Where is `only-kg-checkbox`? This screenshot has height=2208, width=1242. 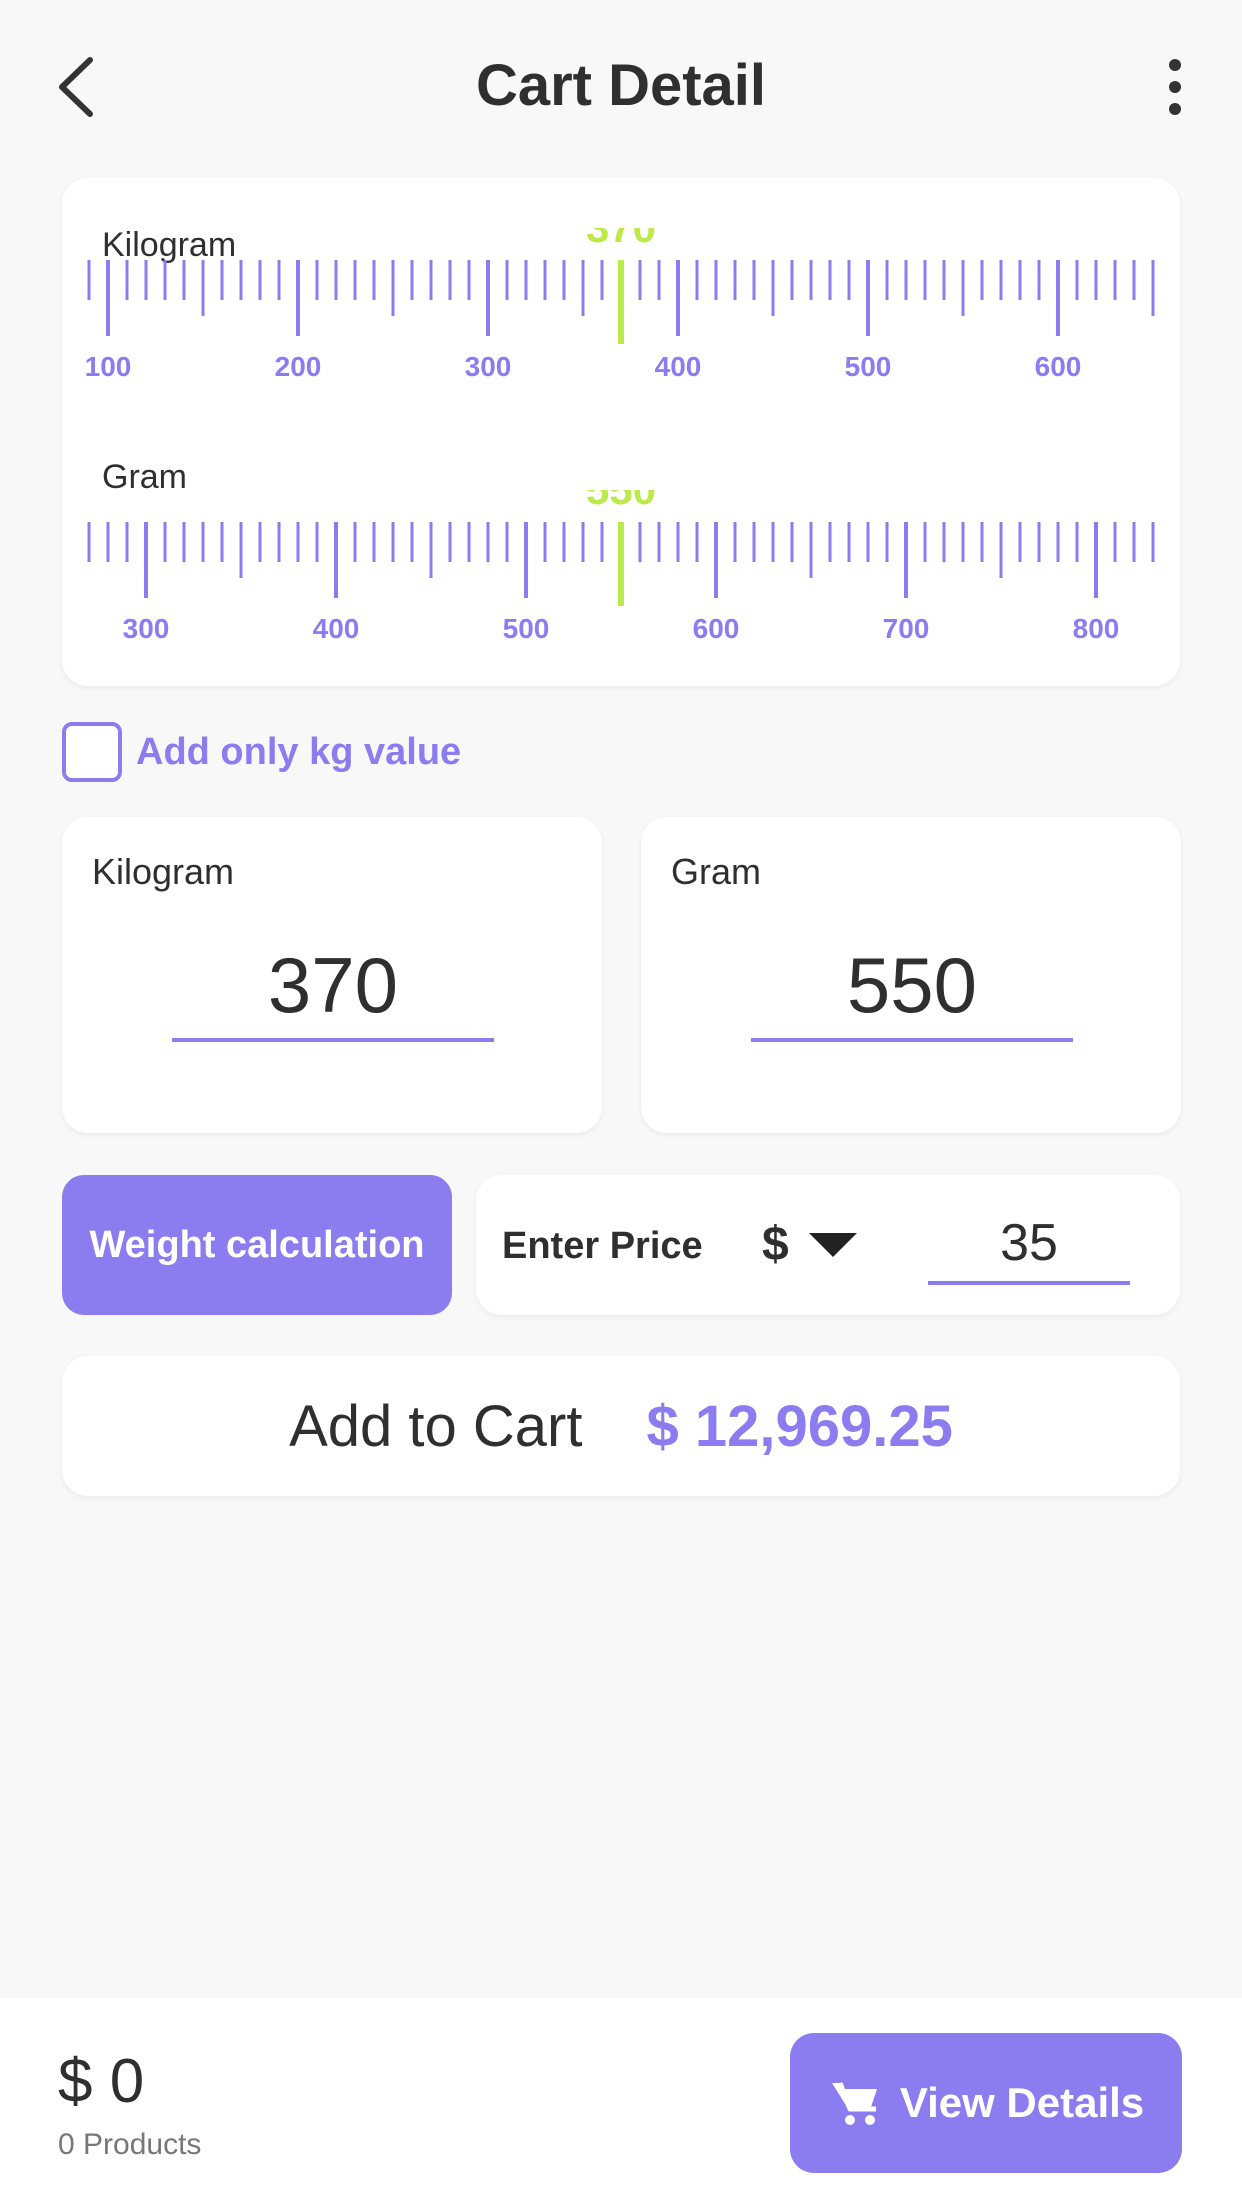
only-kg-checkbox is located at coordinates (92, 752).